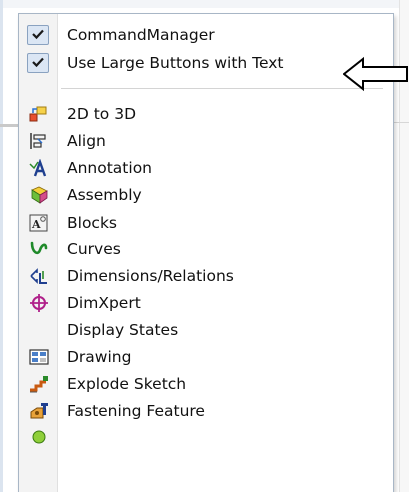  I want to click on menu-item-label: 2D to 3D, so click(102, 114).